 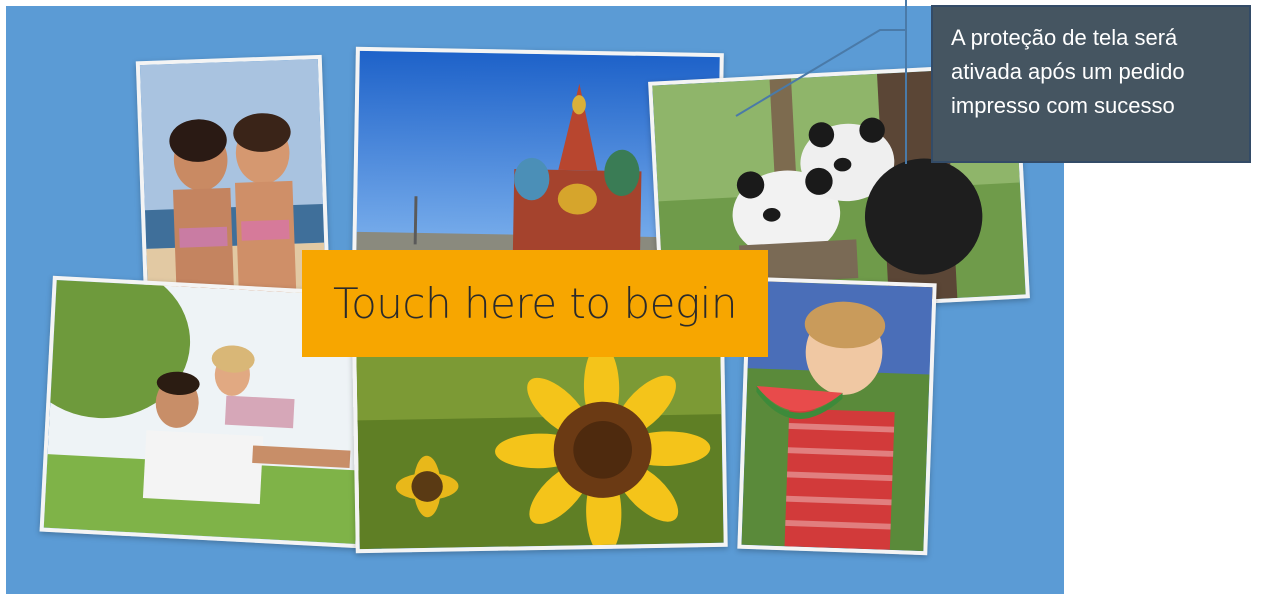 I want to click on callout-line-2: ativada após um pedido, so click(x=1068, y=71).